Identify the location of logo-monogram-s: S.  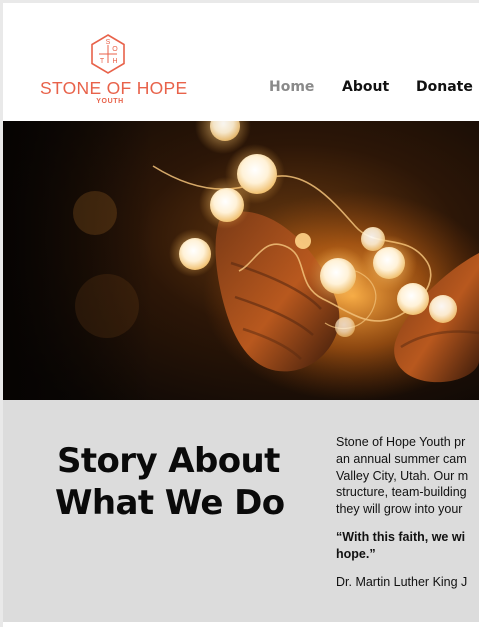
(108, 42).